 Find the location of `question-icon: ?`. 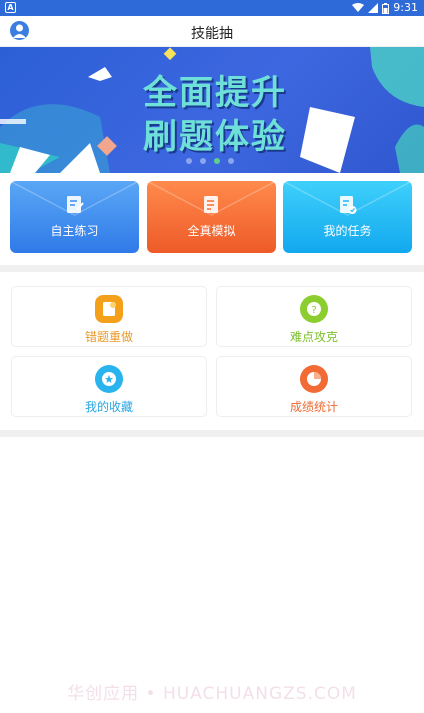

question-icon: ? is located at coordinates (314, 309).